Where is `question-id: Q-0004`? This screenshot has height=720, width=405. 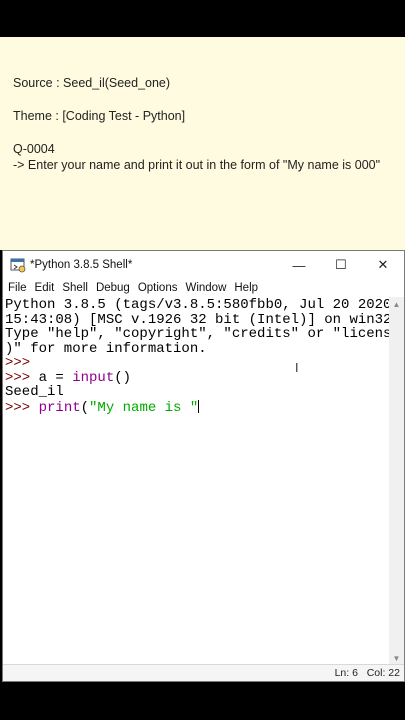
question-id: Q-0004 is located at coordinates (34, 149).